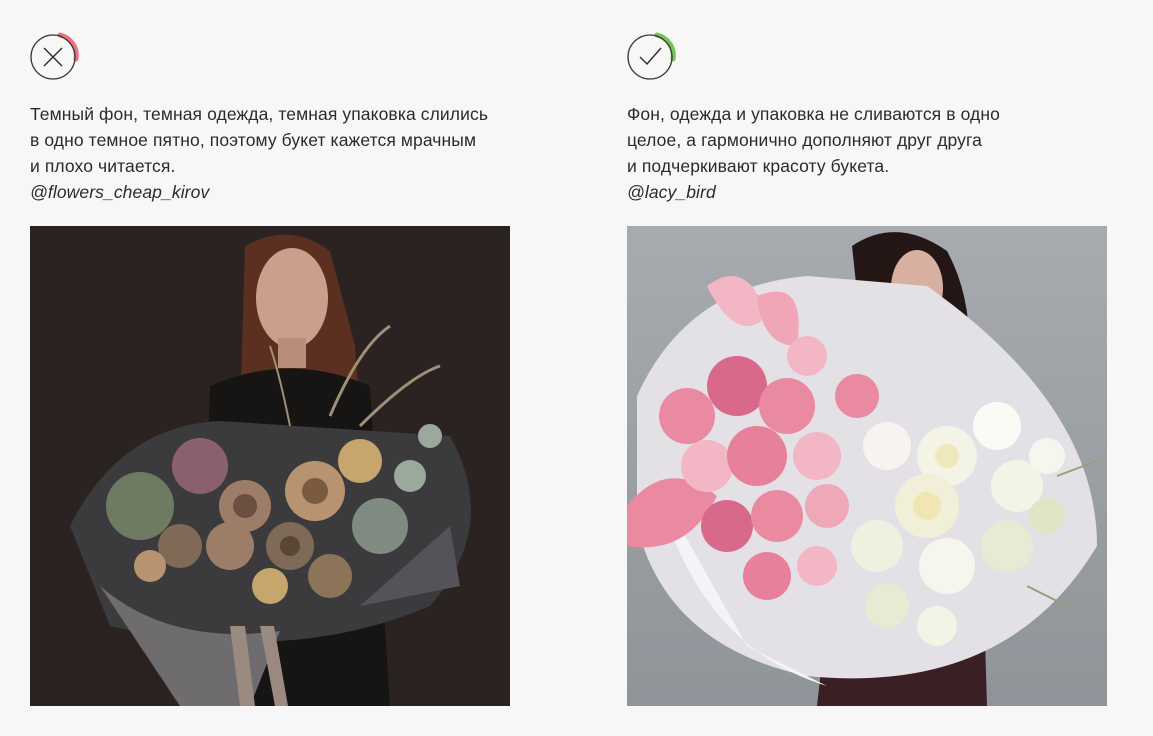  I want to click on author-handle: @flowers_cheap_kirov, so click(120, 192).